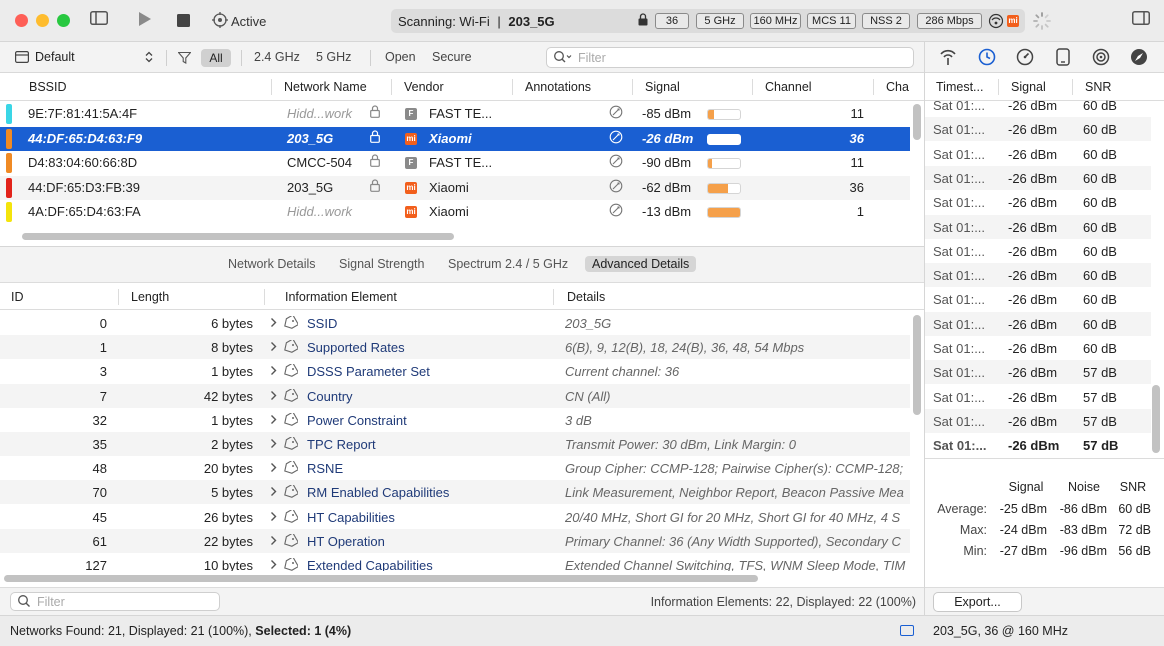 This screenshot has width=1164, height=646. Describe the element at coordinates (917, 365) in the screenshot. I see `info-elements-vertical-scrollbar` at that location.